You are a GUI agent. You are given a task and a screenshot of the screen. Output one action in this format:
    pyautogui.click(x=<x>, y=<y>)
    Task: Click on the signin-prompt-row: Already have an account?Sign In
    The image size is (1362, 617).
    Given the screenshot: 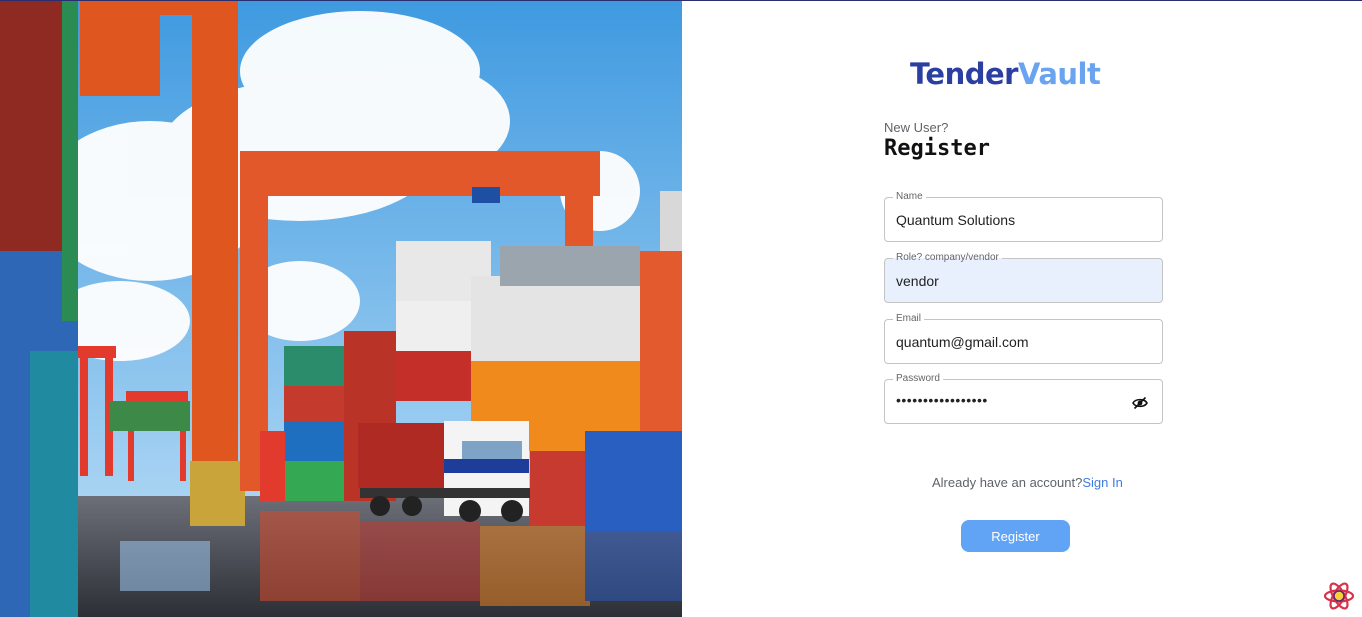 What is the action you would take?
    pyautogui.click(x=1027, y=482)
    